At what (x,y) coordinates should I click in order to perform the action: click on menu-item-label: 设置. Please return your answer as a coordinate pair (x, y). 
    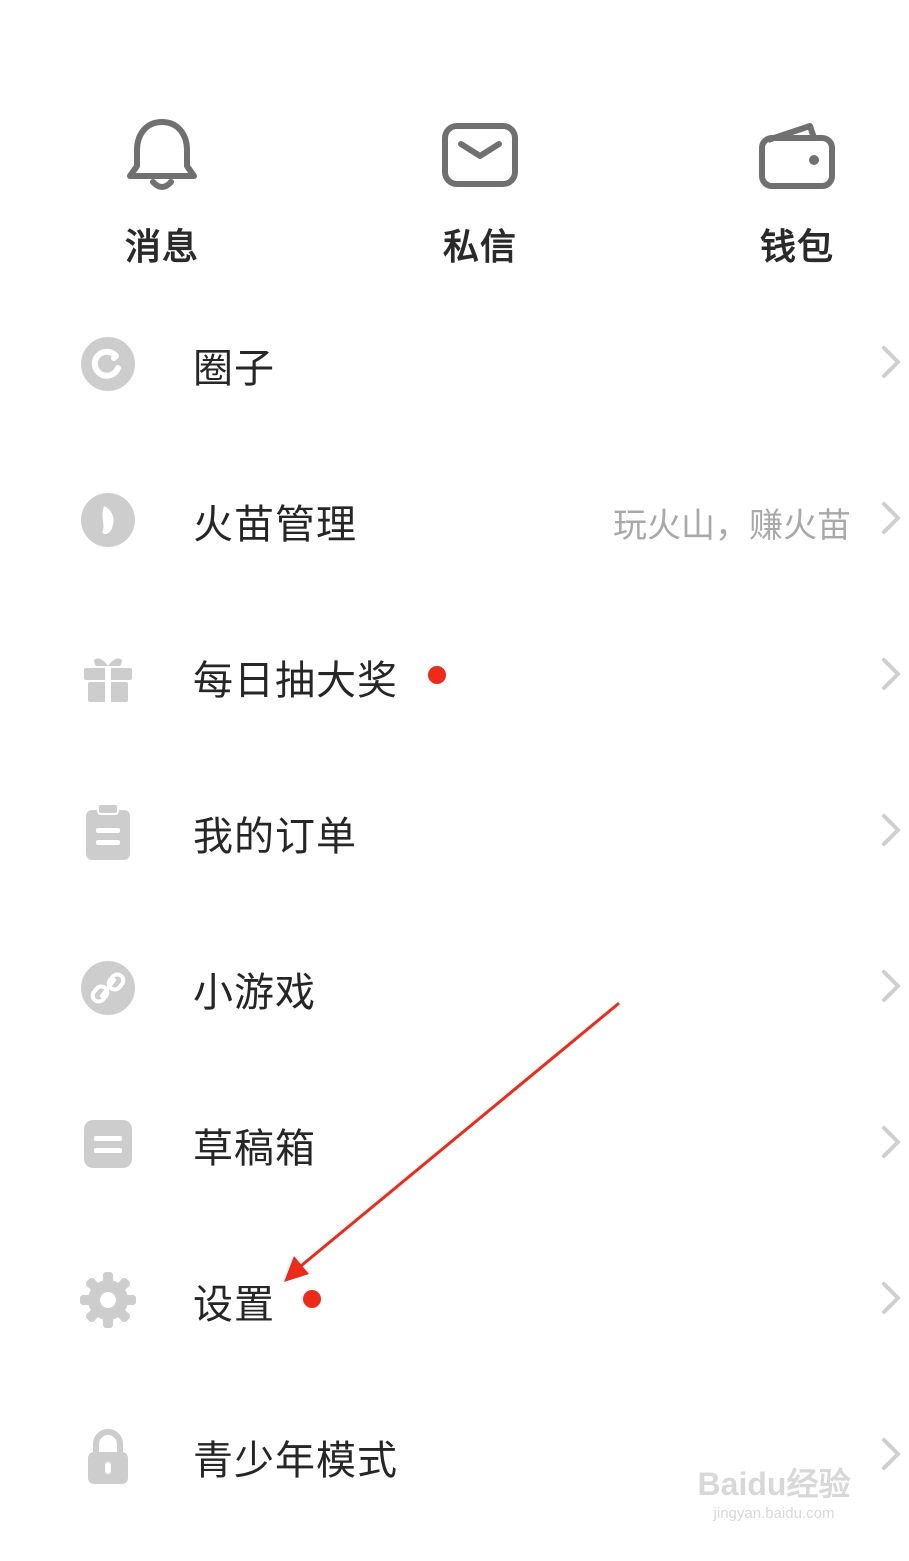
    Looking at the image, I should click on (234, 1305).